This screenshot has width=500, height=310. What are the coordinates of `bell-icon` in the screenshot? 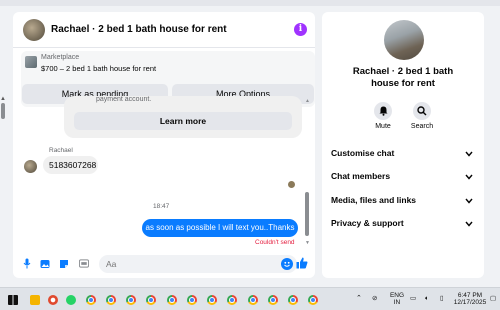 It's located at (383, 111).